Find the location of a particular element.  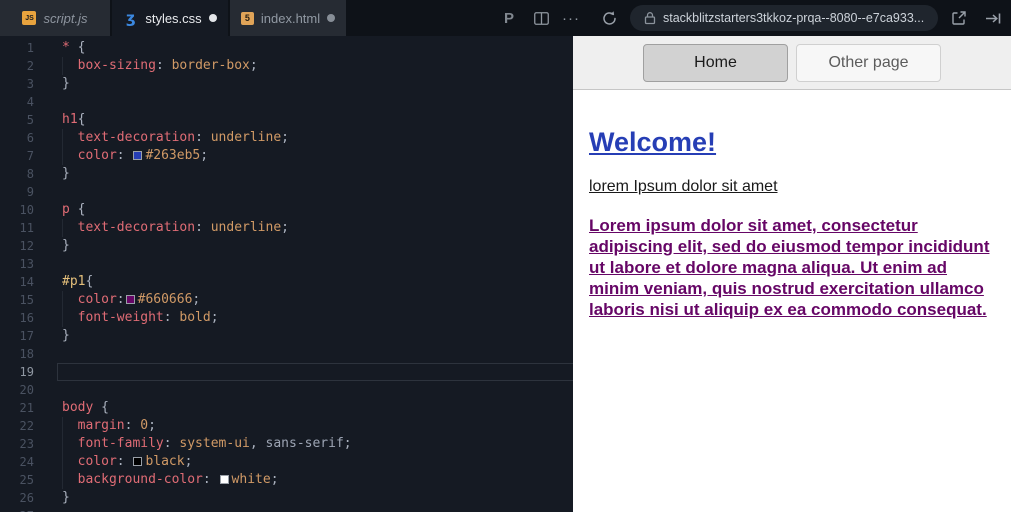

code-line: 22 margin: 0; is located at coordinates (286, 426).